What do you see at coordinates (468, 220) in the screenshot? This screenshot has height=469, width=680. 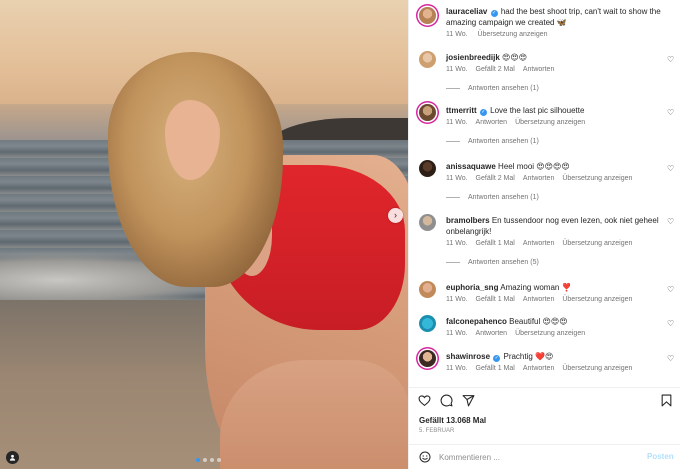 I see `comment-username: bramolbers` at bounding box center [468, 220].